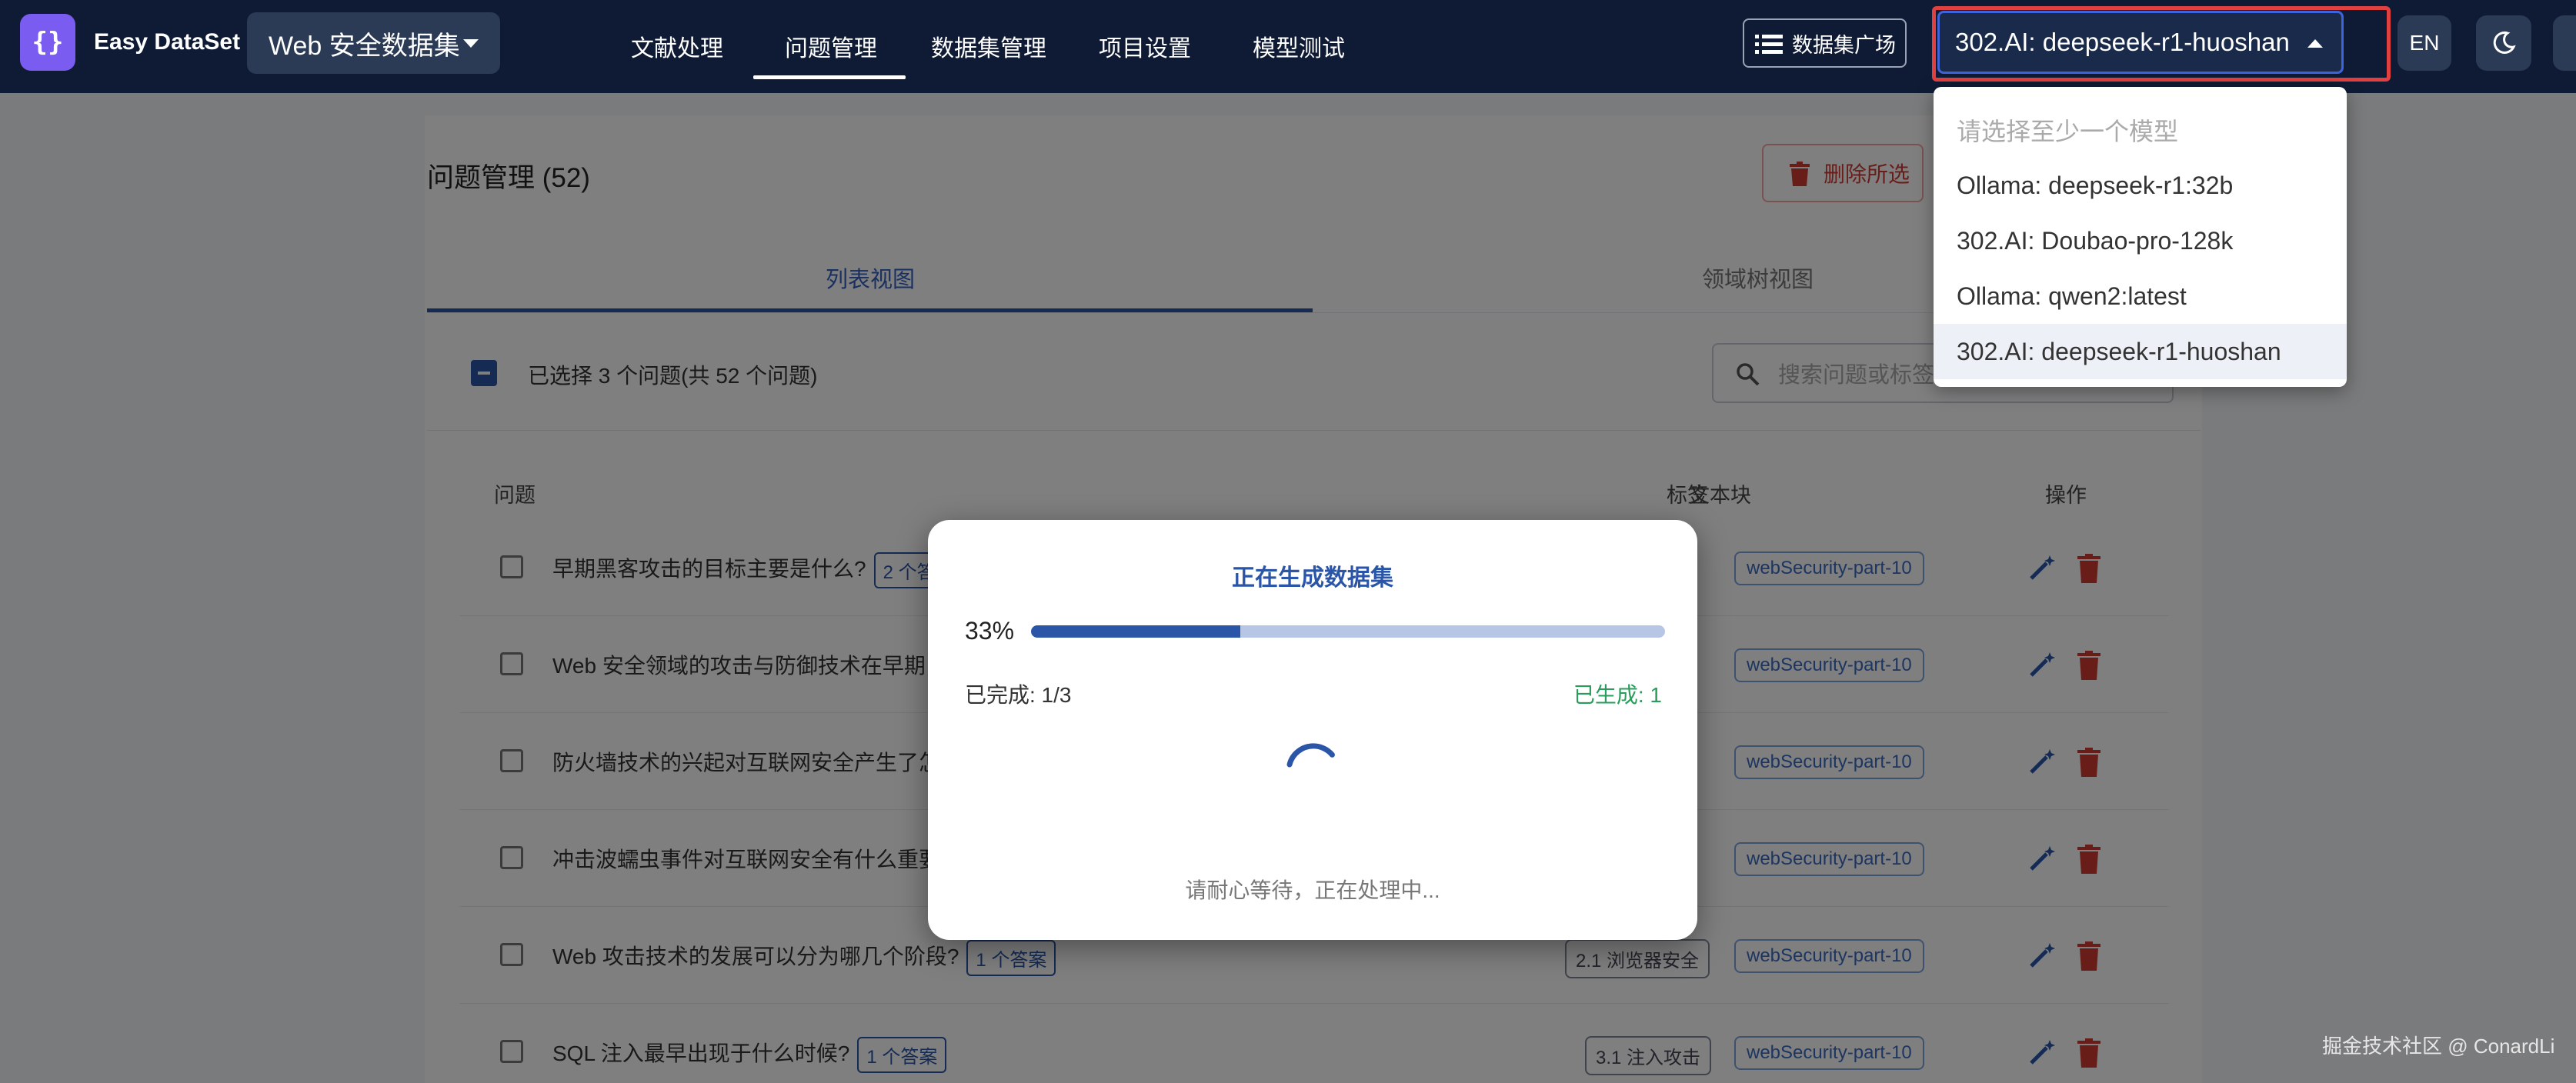 The image size is (2576, 1083). What do you see at coordinates (2438, 1046) in the screenshot?
I see `watermark: 掘金技术社区 @ ConardLi` at bounding box center [2438, 1046].